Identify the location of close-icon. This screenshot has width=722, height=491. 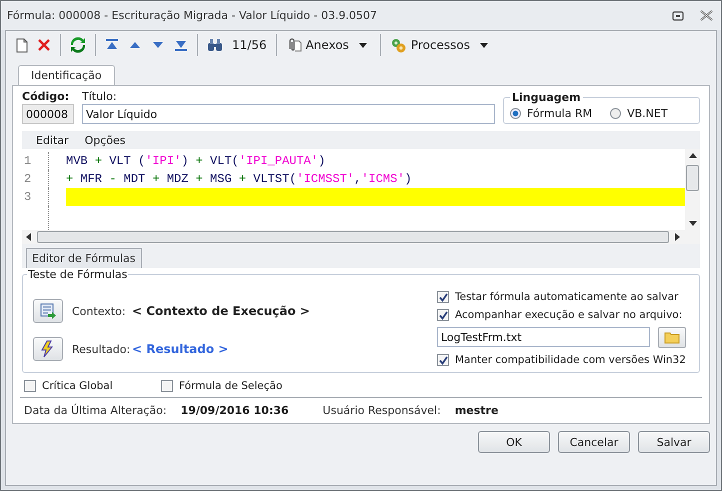
(706, 15).